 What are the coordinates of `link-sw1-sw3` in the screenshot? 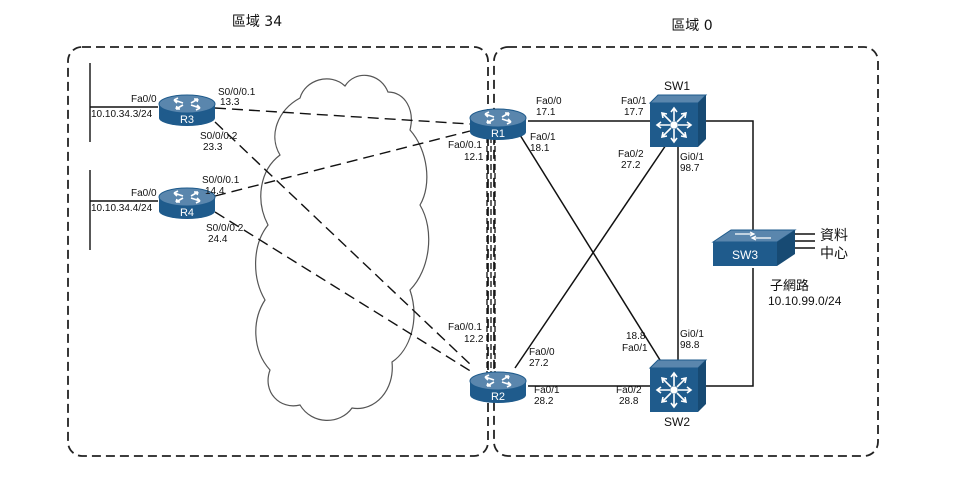 It's located at (730, 176).